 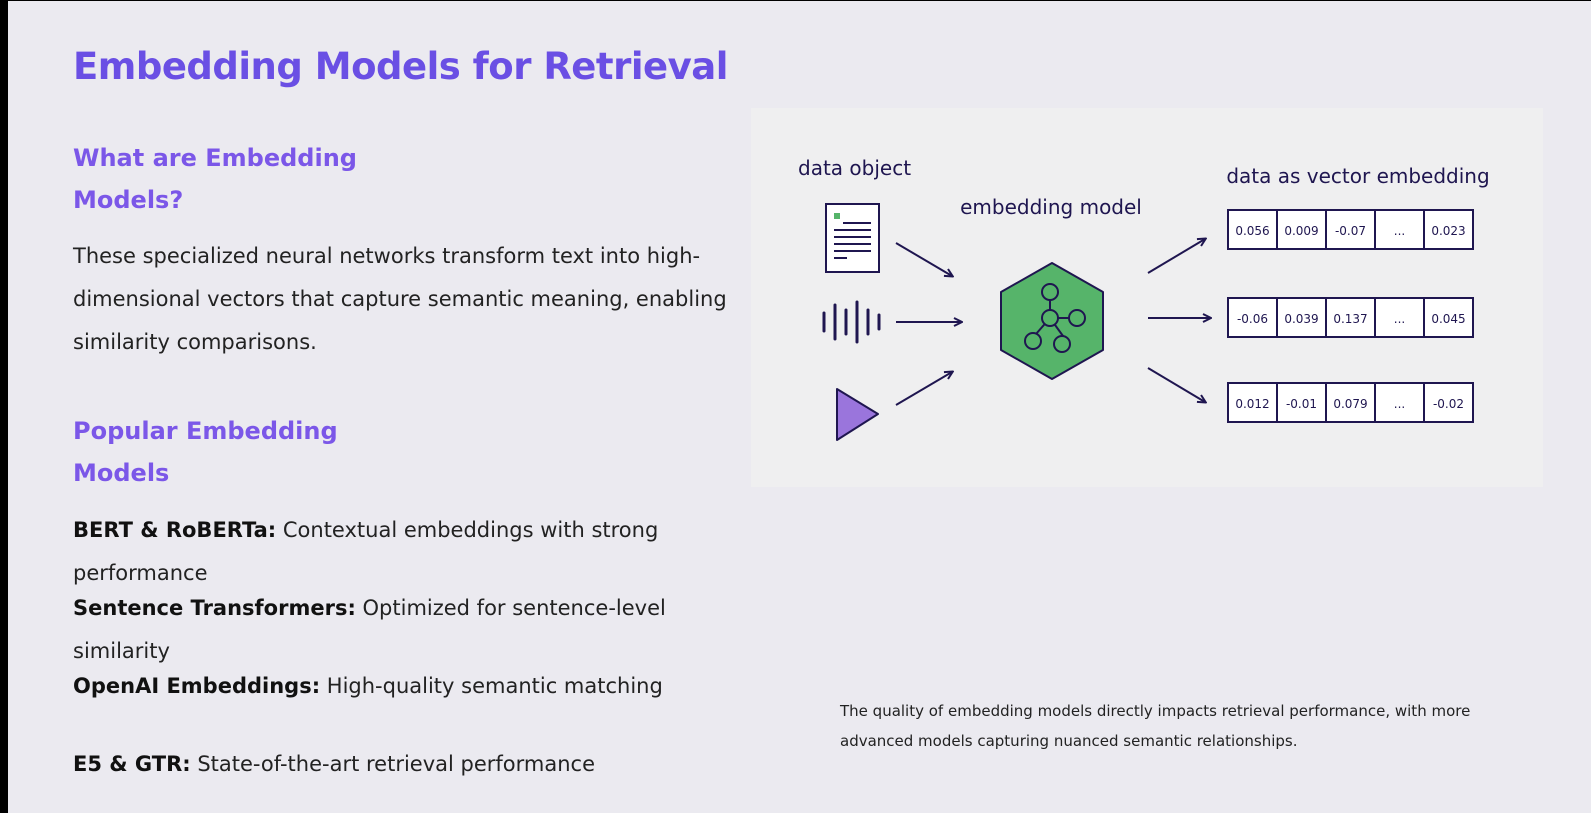 I want to click on output-arrows, so click(x=1178, y=320).